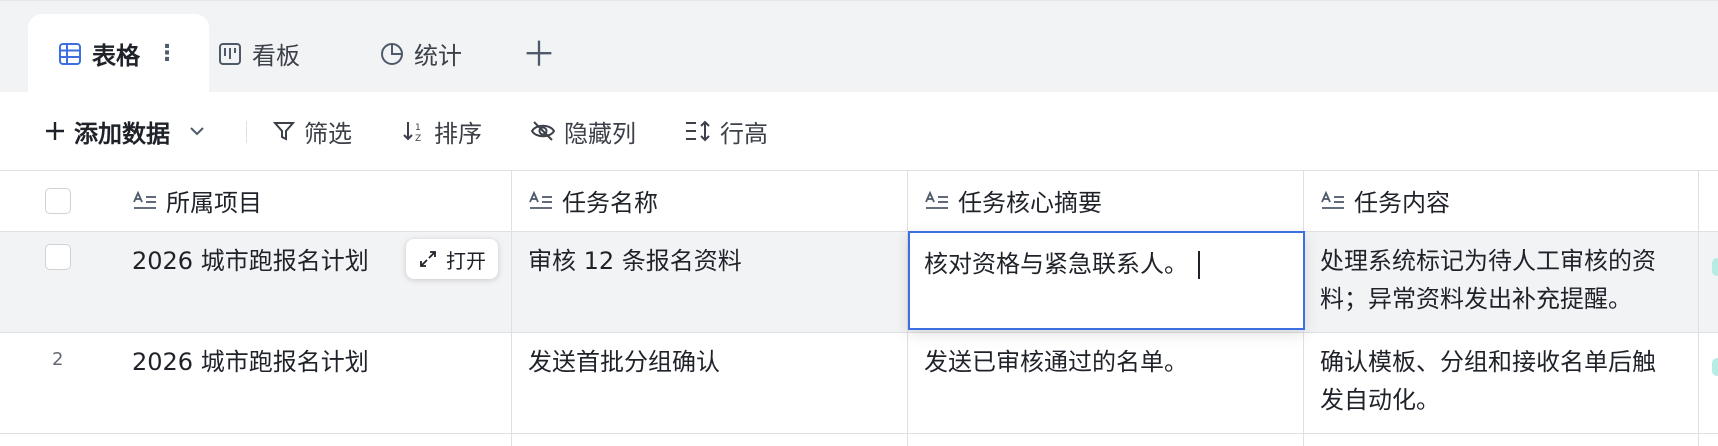 The width and height of the screenshot is (1718, 446). Describe the element at coordinates (246, 132) in the screenshot. I see `toolbar-divider` at that location.